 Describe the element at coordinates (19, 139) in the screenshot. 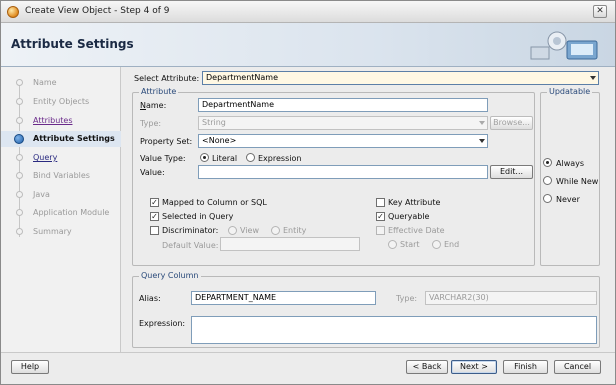

I see `current-step-icon` at that location.